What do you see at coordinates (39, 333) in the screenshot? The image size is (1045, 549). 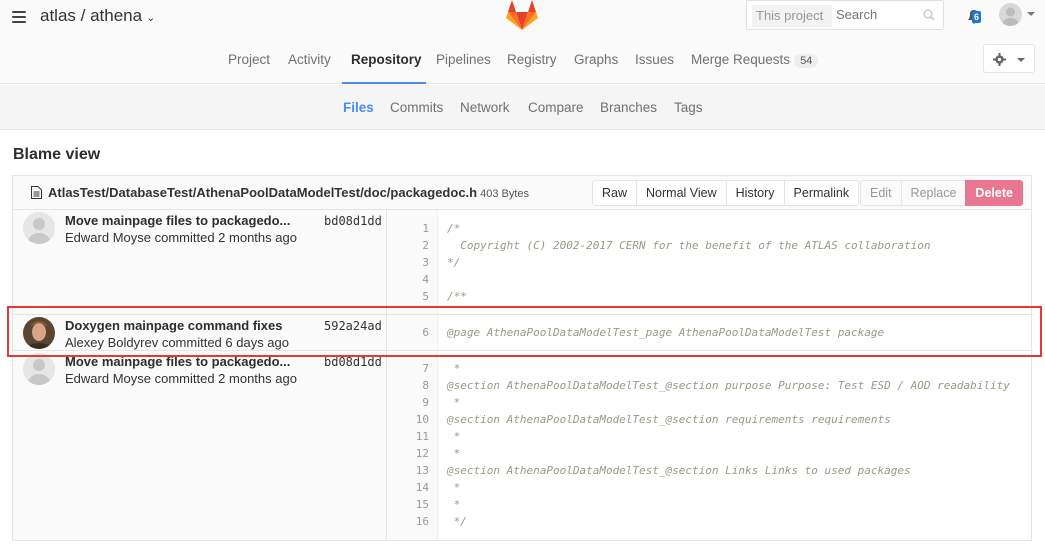 I see `avatar-photo` at bounding box center [39, 333].